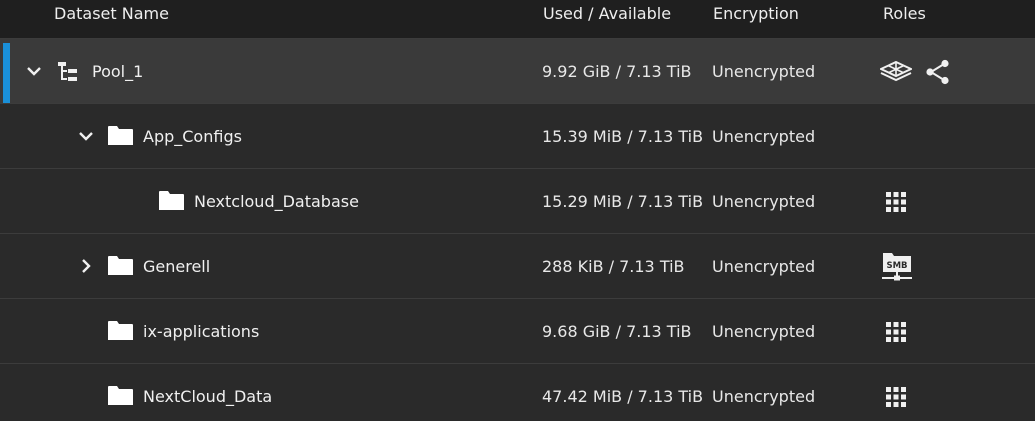  Describe the element at coordinates (207, 392) in the screenshot. I see `dataset-name: NextCloud_Data` at that location.